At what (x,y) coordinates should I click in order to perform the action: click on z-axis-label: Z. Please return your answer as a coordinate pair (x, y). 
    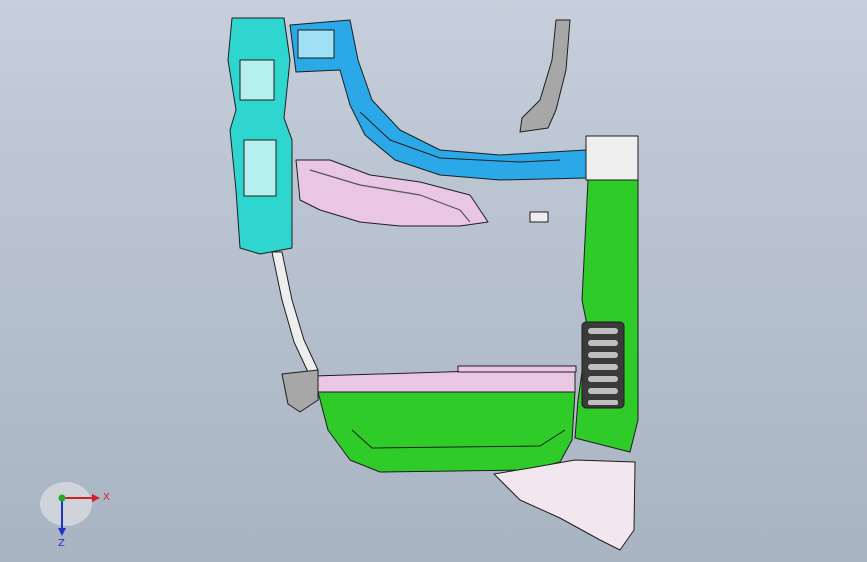
    Looking at the image, I should click on (61, 543).